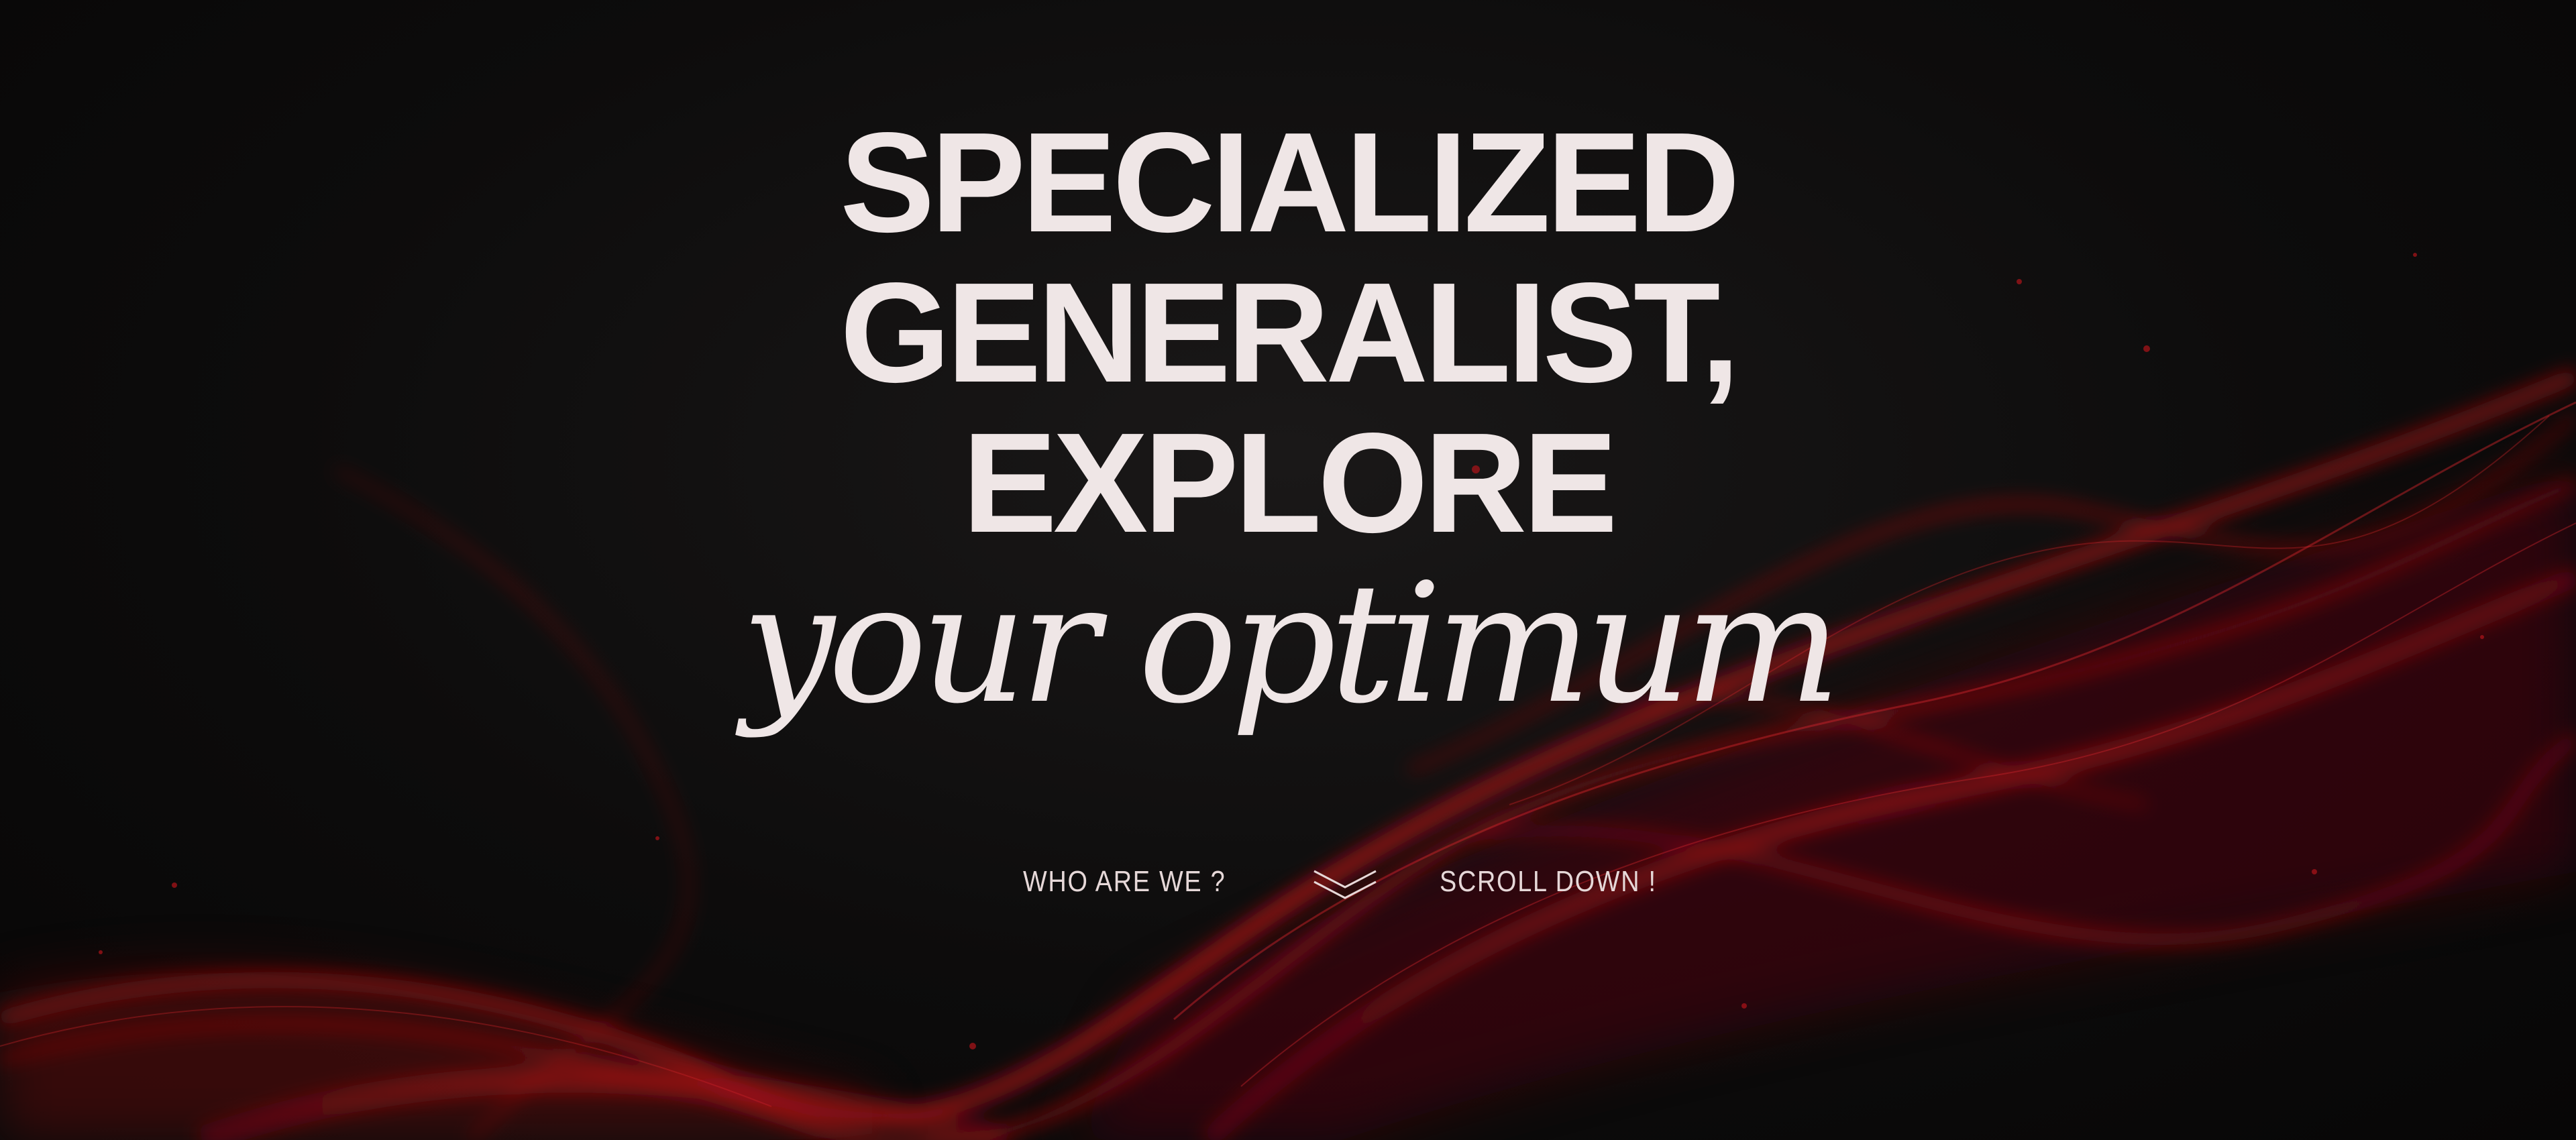 This screenshot has height=1140, width=2576. Describe the element at coordinates (1290, 332) in the screenshot. I see `headline-line-2: GENERALIST,` at that location.